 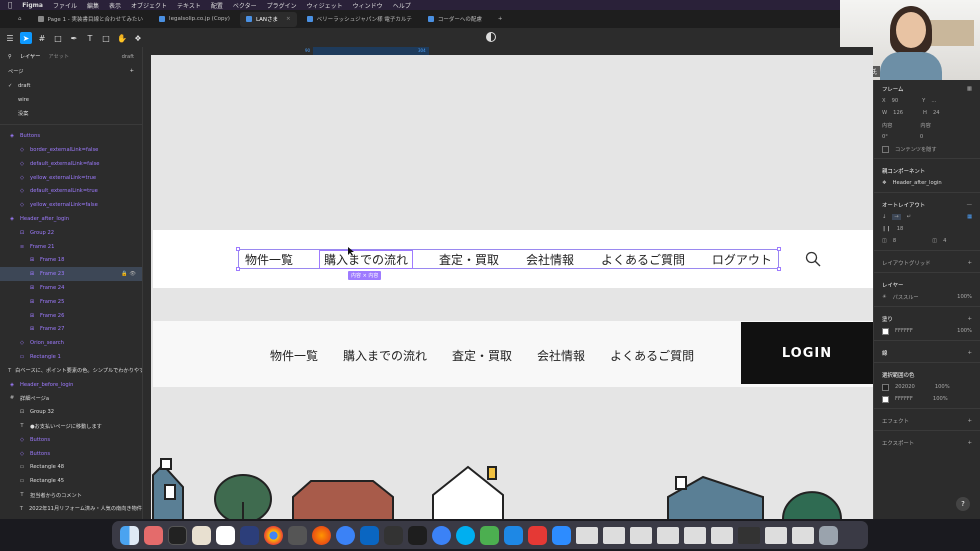 I want to click on clip-content-checkbox, so click(x=885, y=149).